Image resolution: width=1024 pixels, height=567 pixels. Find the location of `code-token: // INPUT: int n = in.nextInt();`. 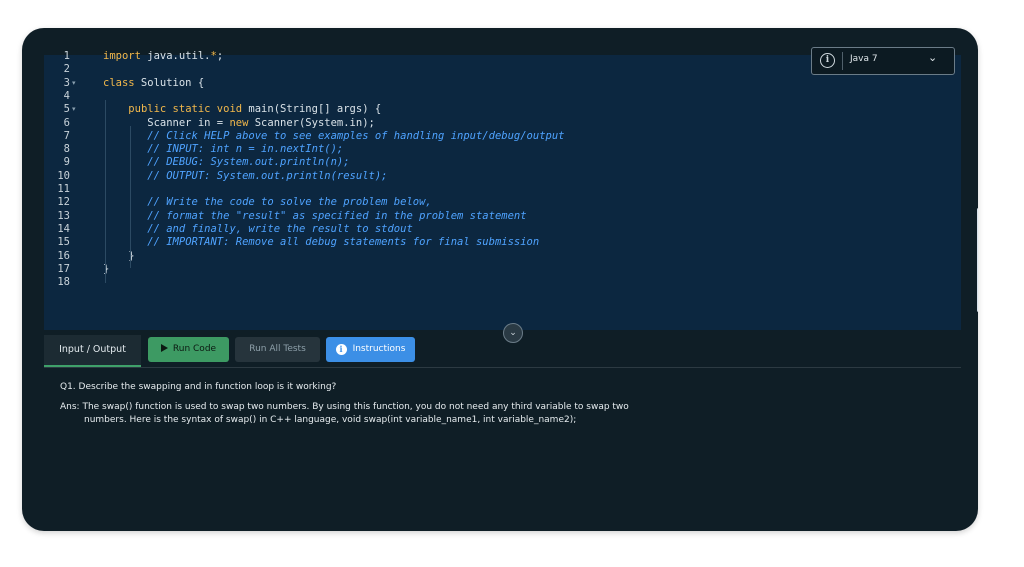

code-token: // INPUT: int n = in.nextInt(); is located at coordinates (245, 149).